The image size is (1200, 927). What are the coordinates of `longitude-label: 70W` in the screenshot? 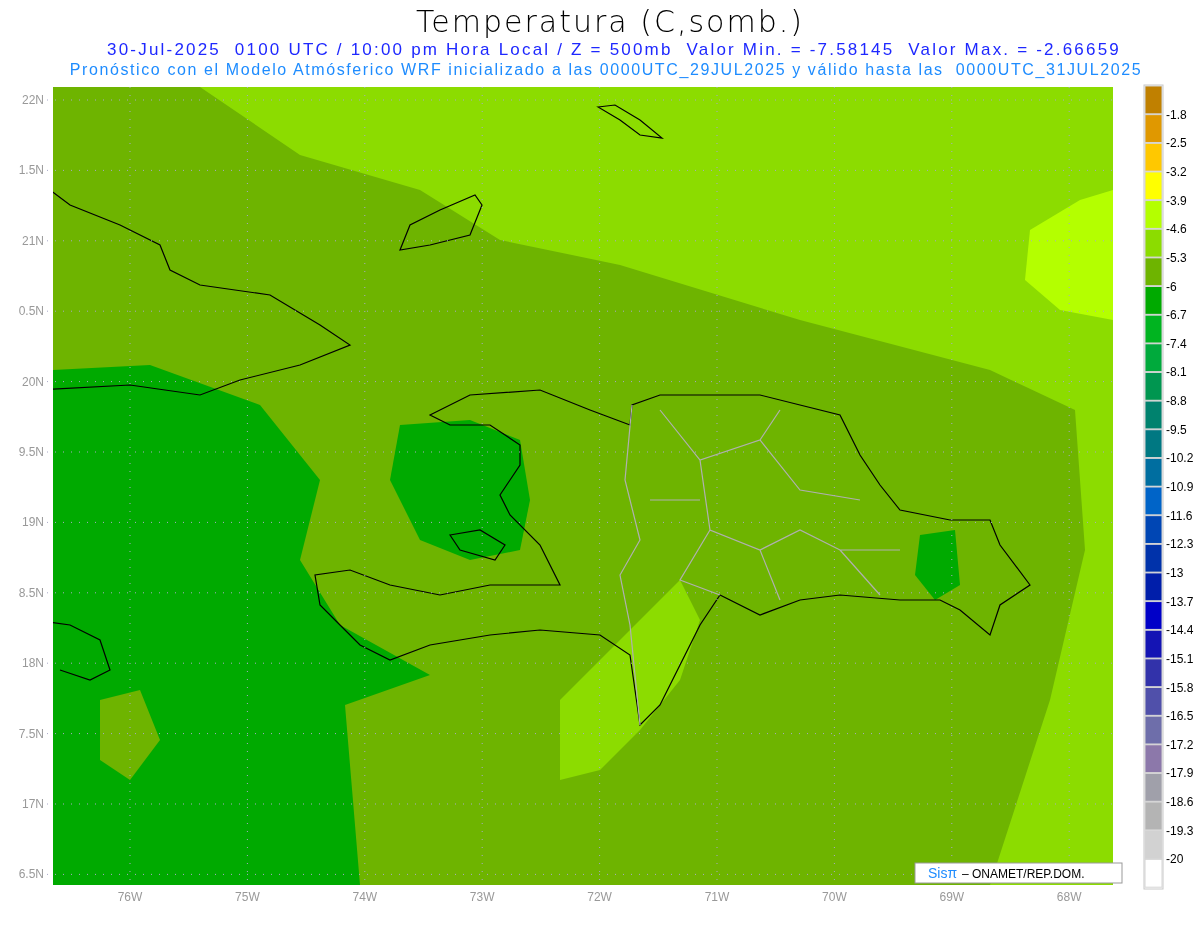 It's located at (834, 897).